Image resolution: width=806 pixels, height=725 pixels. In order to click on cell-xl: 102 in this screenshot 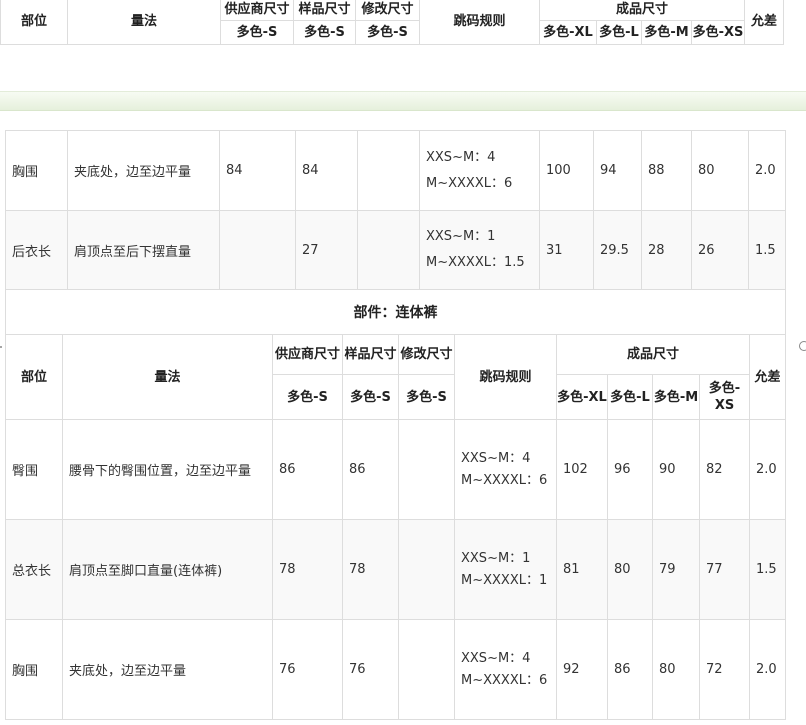, I will do `click(582, 469)`.